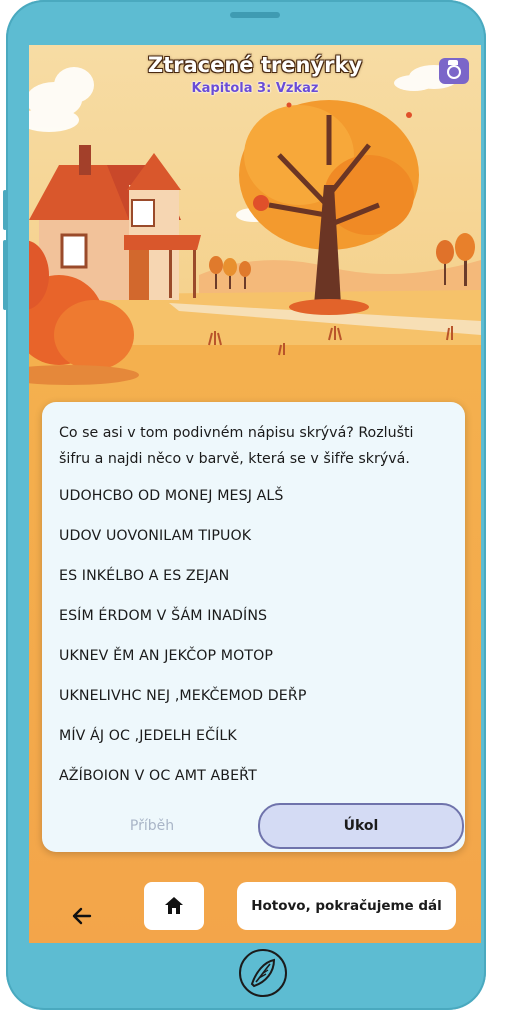 This screenshot has height=1024, width=509. I want to click on back-button, so click(82, 916).